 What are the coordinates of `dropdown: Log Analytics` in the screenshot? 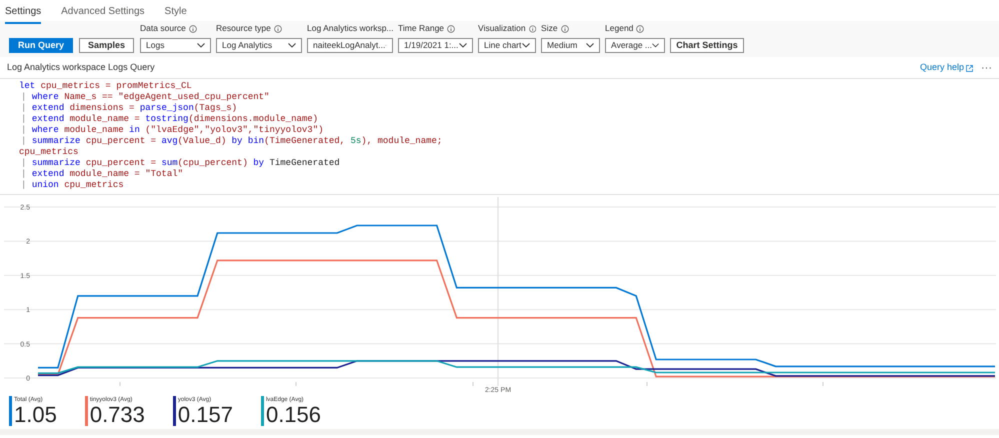 It's located at (259, 45).